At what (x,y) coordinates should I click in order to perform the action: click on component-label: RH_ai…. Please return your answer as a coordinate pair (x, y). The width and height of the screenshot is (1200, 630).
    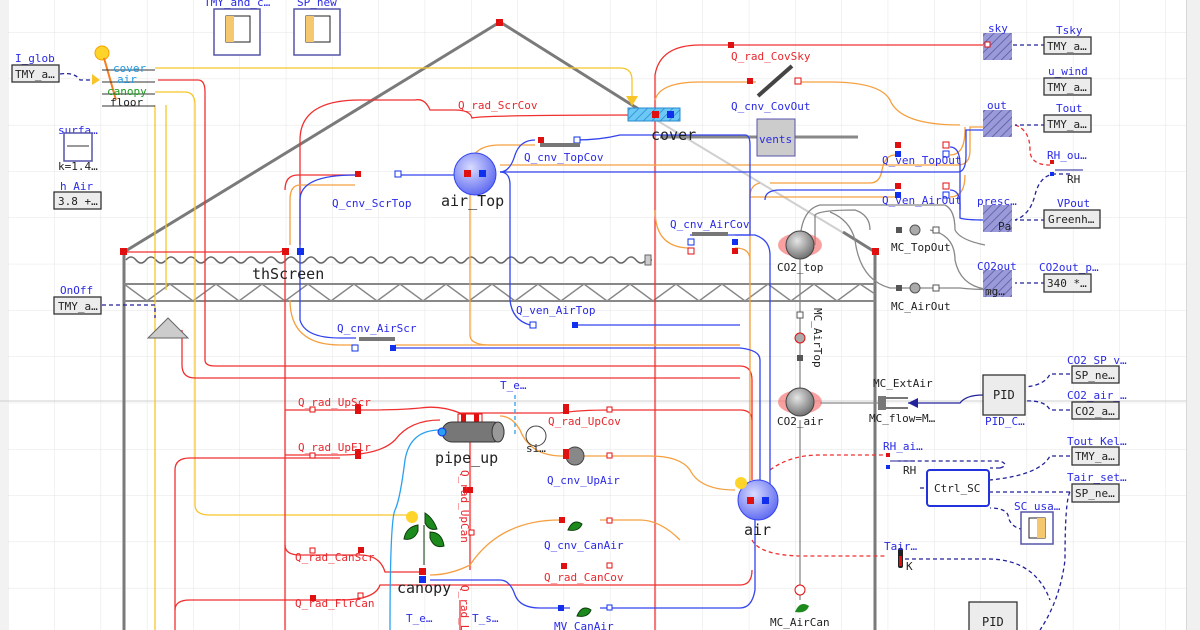
    Looking at the image, I should click on (903, 446).